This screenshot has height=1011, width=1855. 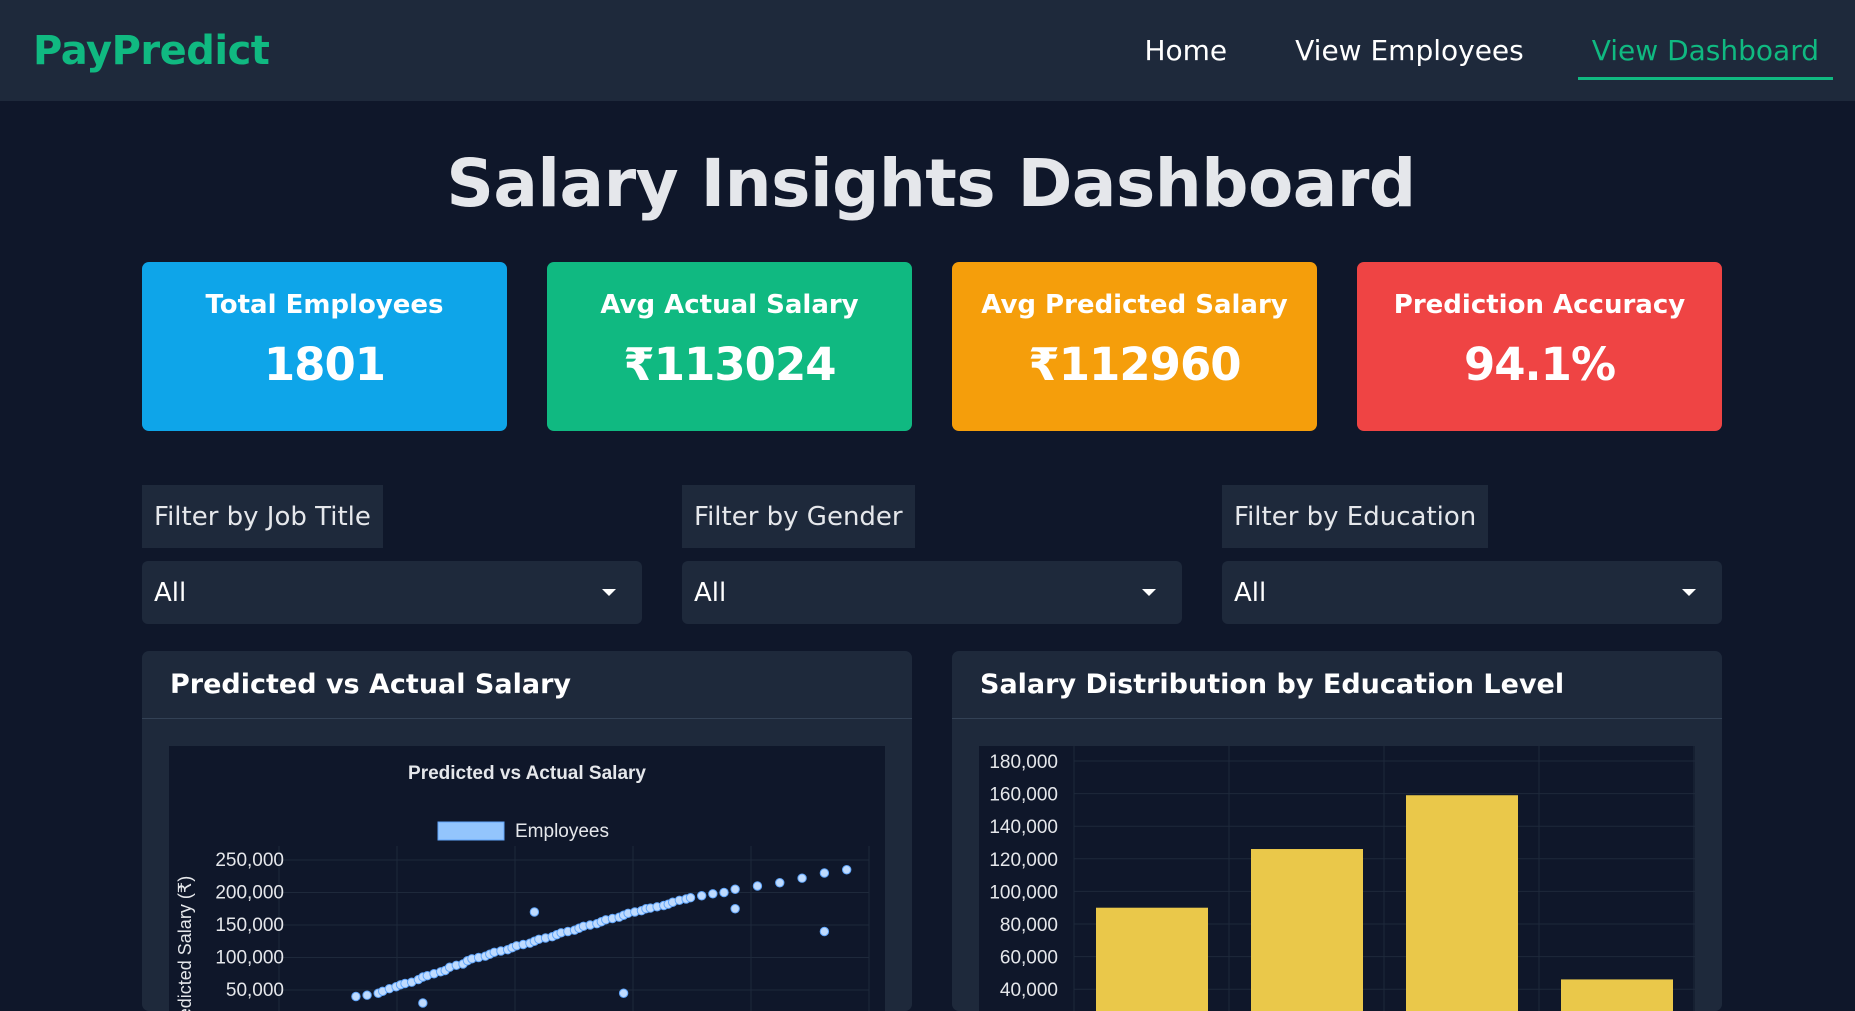 What do you see at coordinates (1185, 57) in the screenshot?
I see `nav-link-home: Home` at bounding box center [1185, 57].